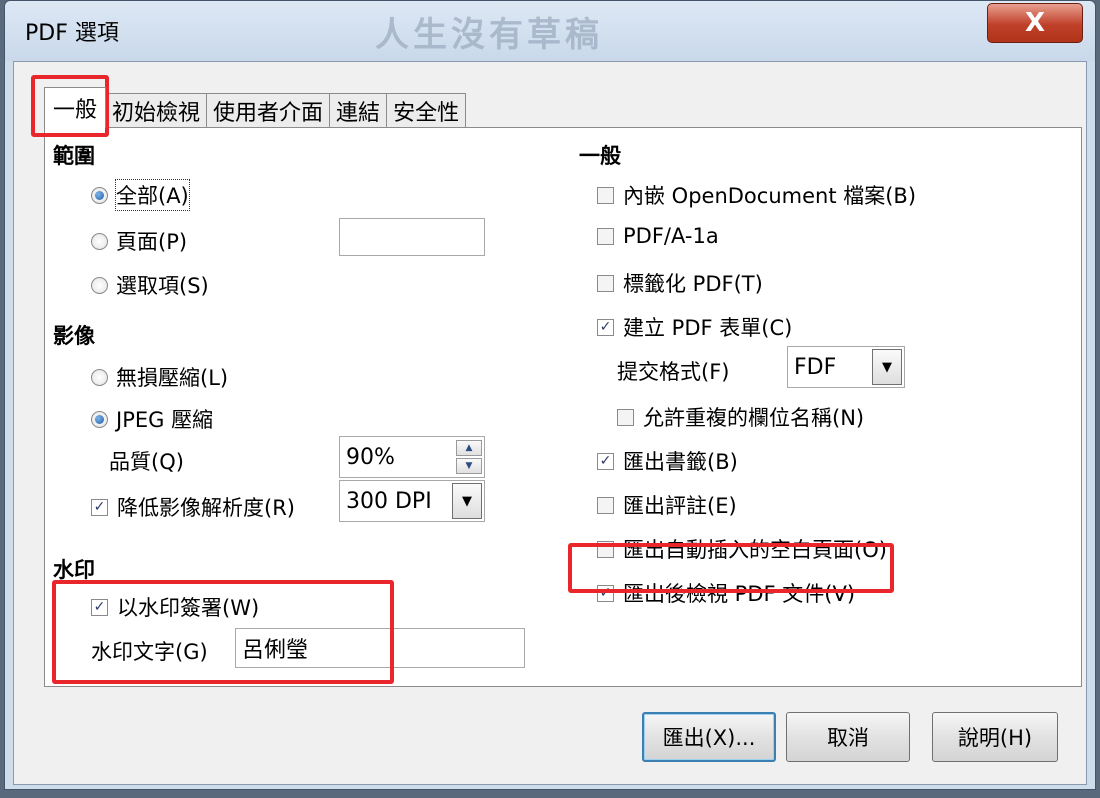  I want to click on tab-user-interface: 使用者介面, so click(268, 110).